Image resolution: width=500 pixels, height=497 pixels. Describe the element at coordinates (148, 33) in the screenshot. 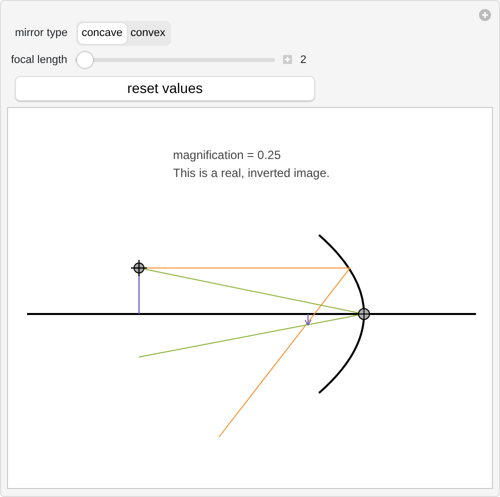

I see `mirror-type-option: convex` at that location.